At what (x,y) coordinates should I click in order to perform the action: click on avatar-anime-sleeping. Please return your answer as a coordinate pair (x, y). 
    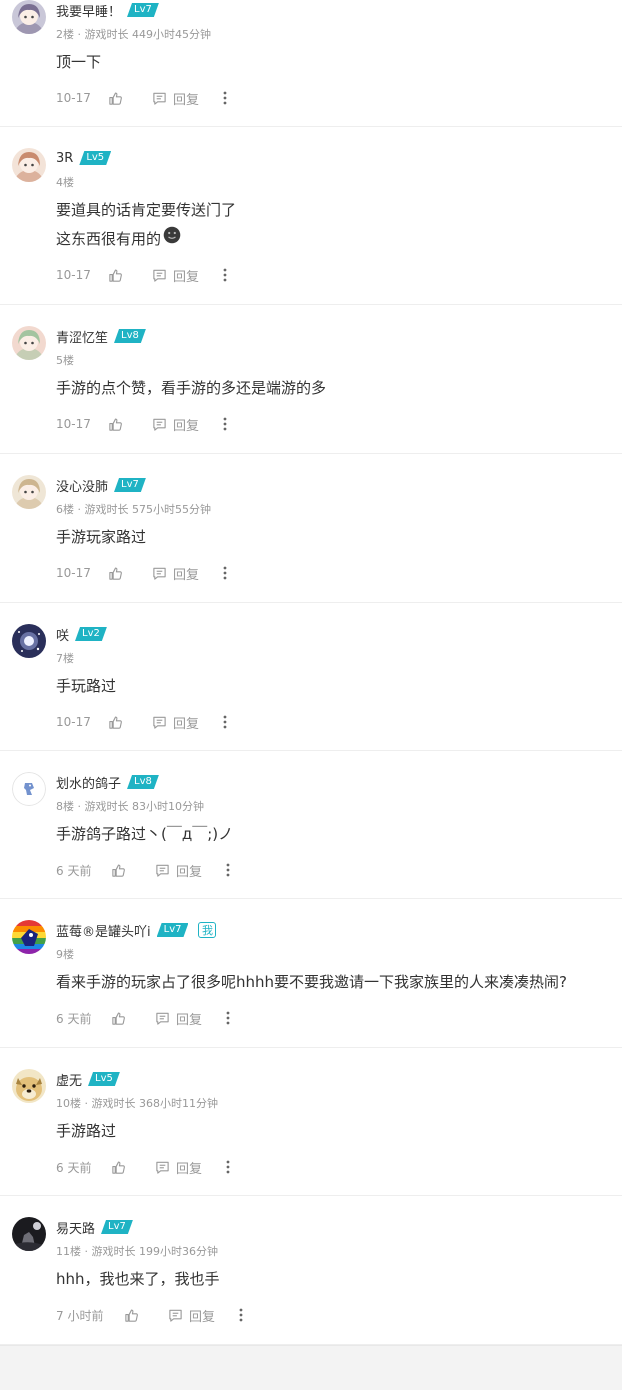
    Looking at the image, I should click on (29, 343).